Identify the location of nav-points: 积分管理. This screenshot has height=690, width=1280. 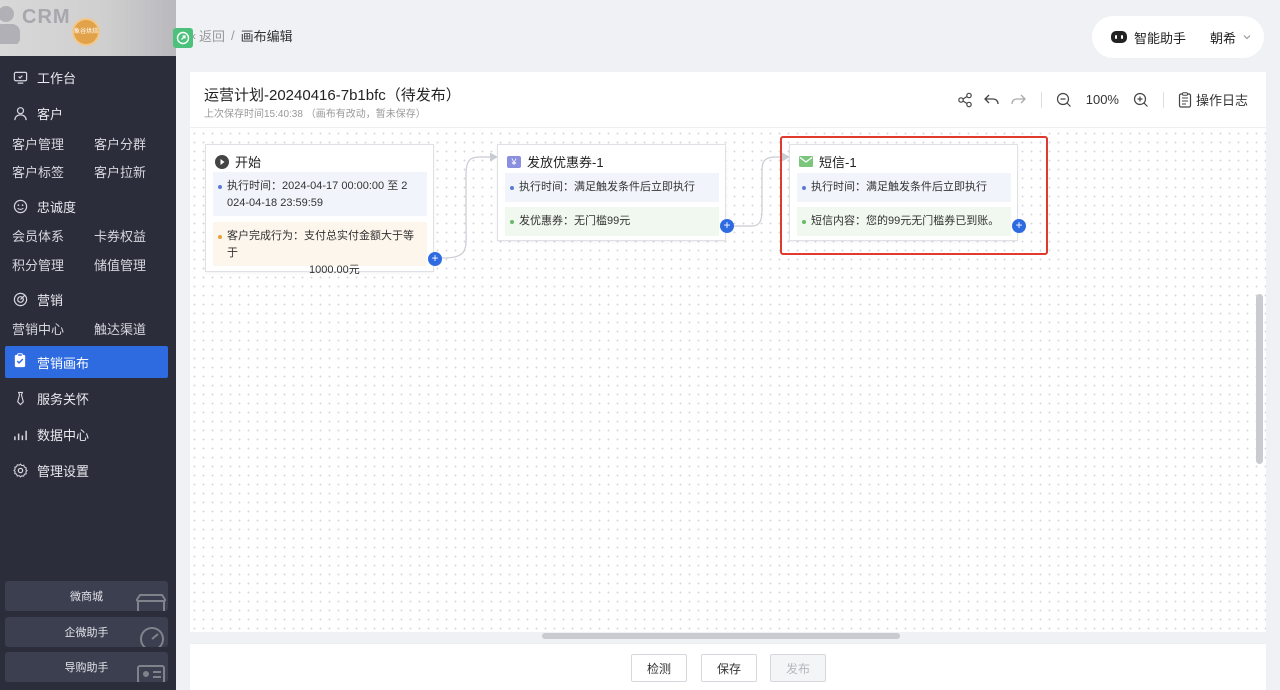
(38, 264).